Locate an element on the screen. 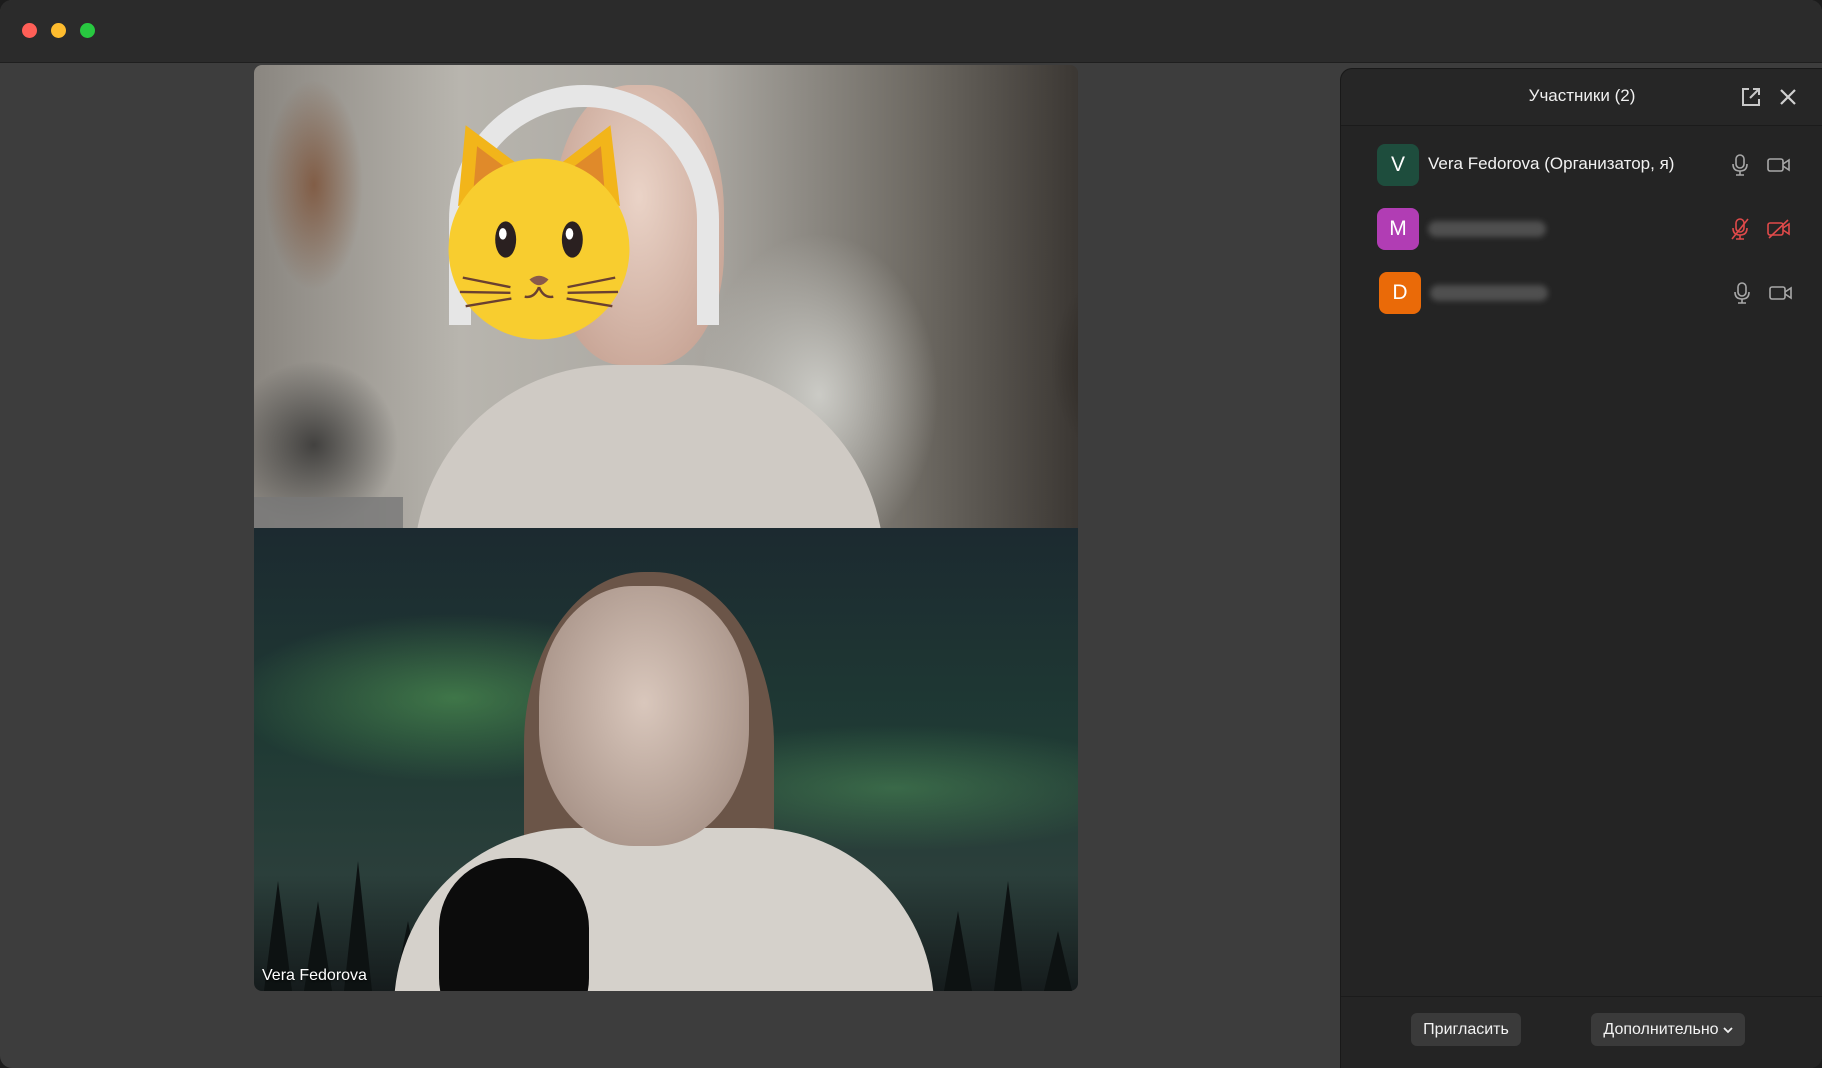 The height and width of the screenshot is (1068, 1822). panel-header: Участники (2) is located at coordinates (1581, 97).